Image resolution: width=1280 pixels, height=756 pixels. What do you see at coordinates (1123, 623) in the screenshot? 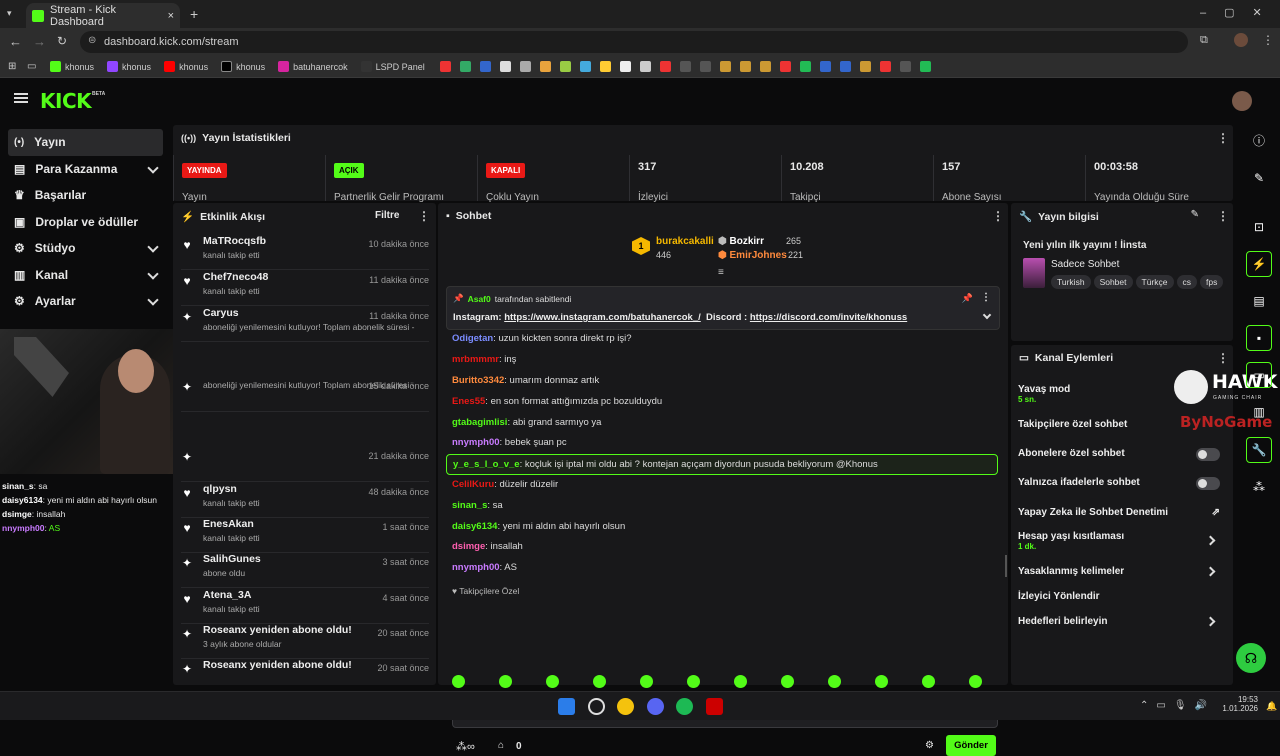
I see `action-goals: Hedefleri belirleyin` at bounding box center [1123, 623].